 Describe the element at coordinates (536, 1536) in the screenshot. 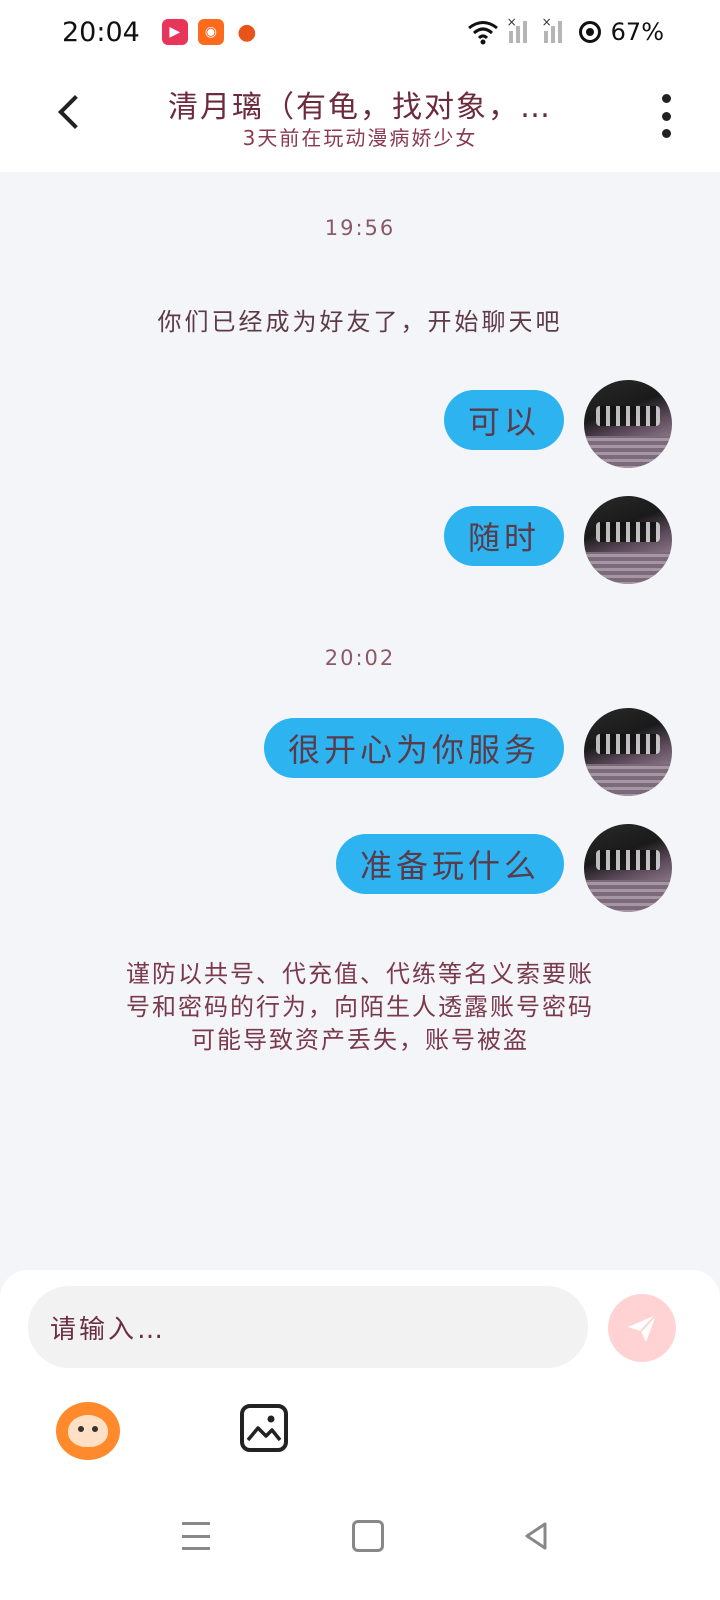

I see `nav-back-icon` at that location.